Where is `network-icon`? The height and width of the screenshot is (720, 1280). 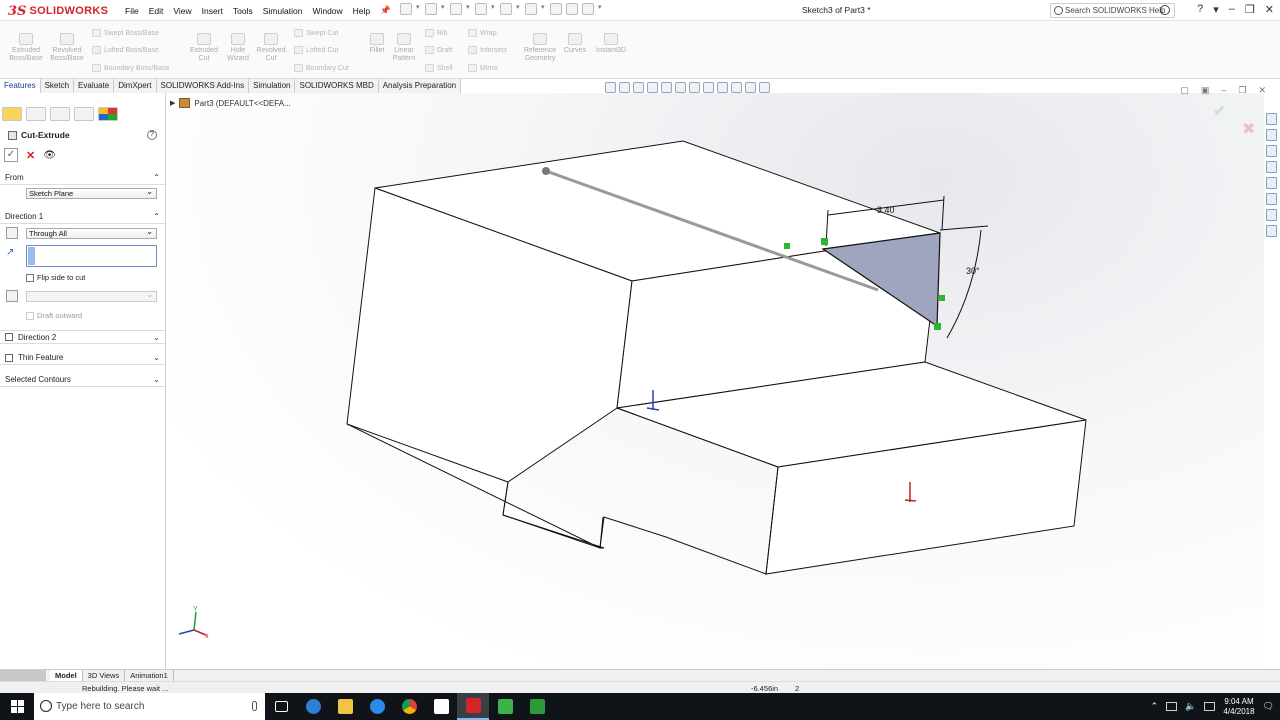 network-icon is located at coordinates (1172, 706).